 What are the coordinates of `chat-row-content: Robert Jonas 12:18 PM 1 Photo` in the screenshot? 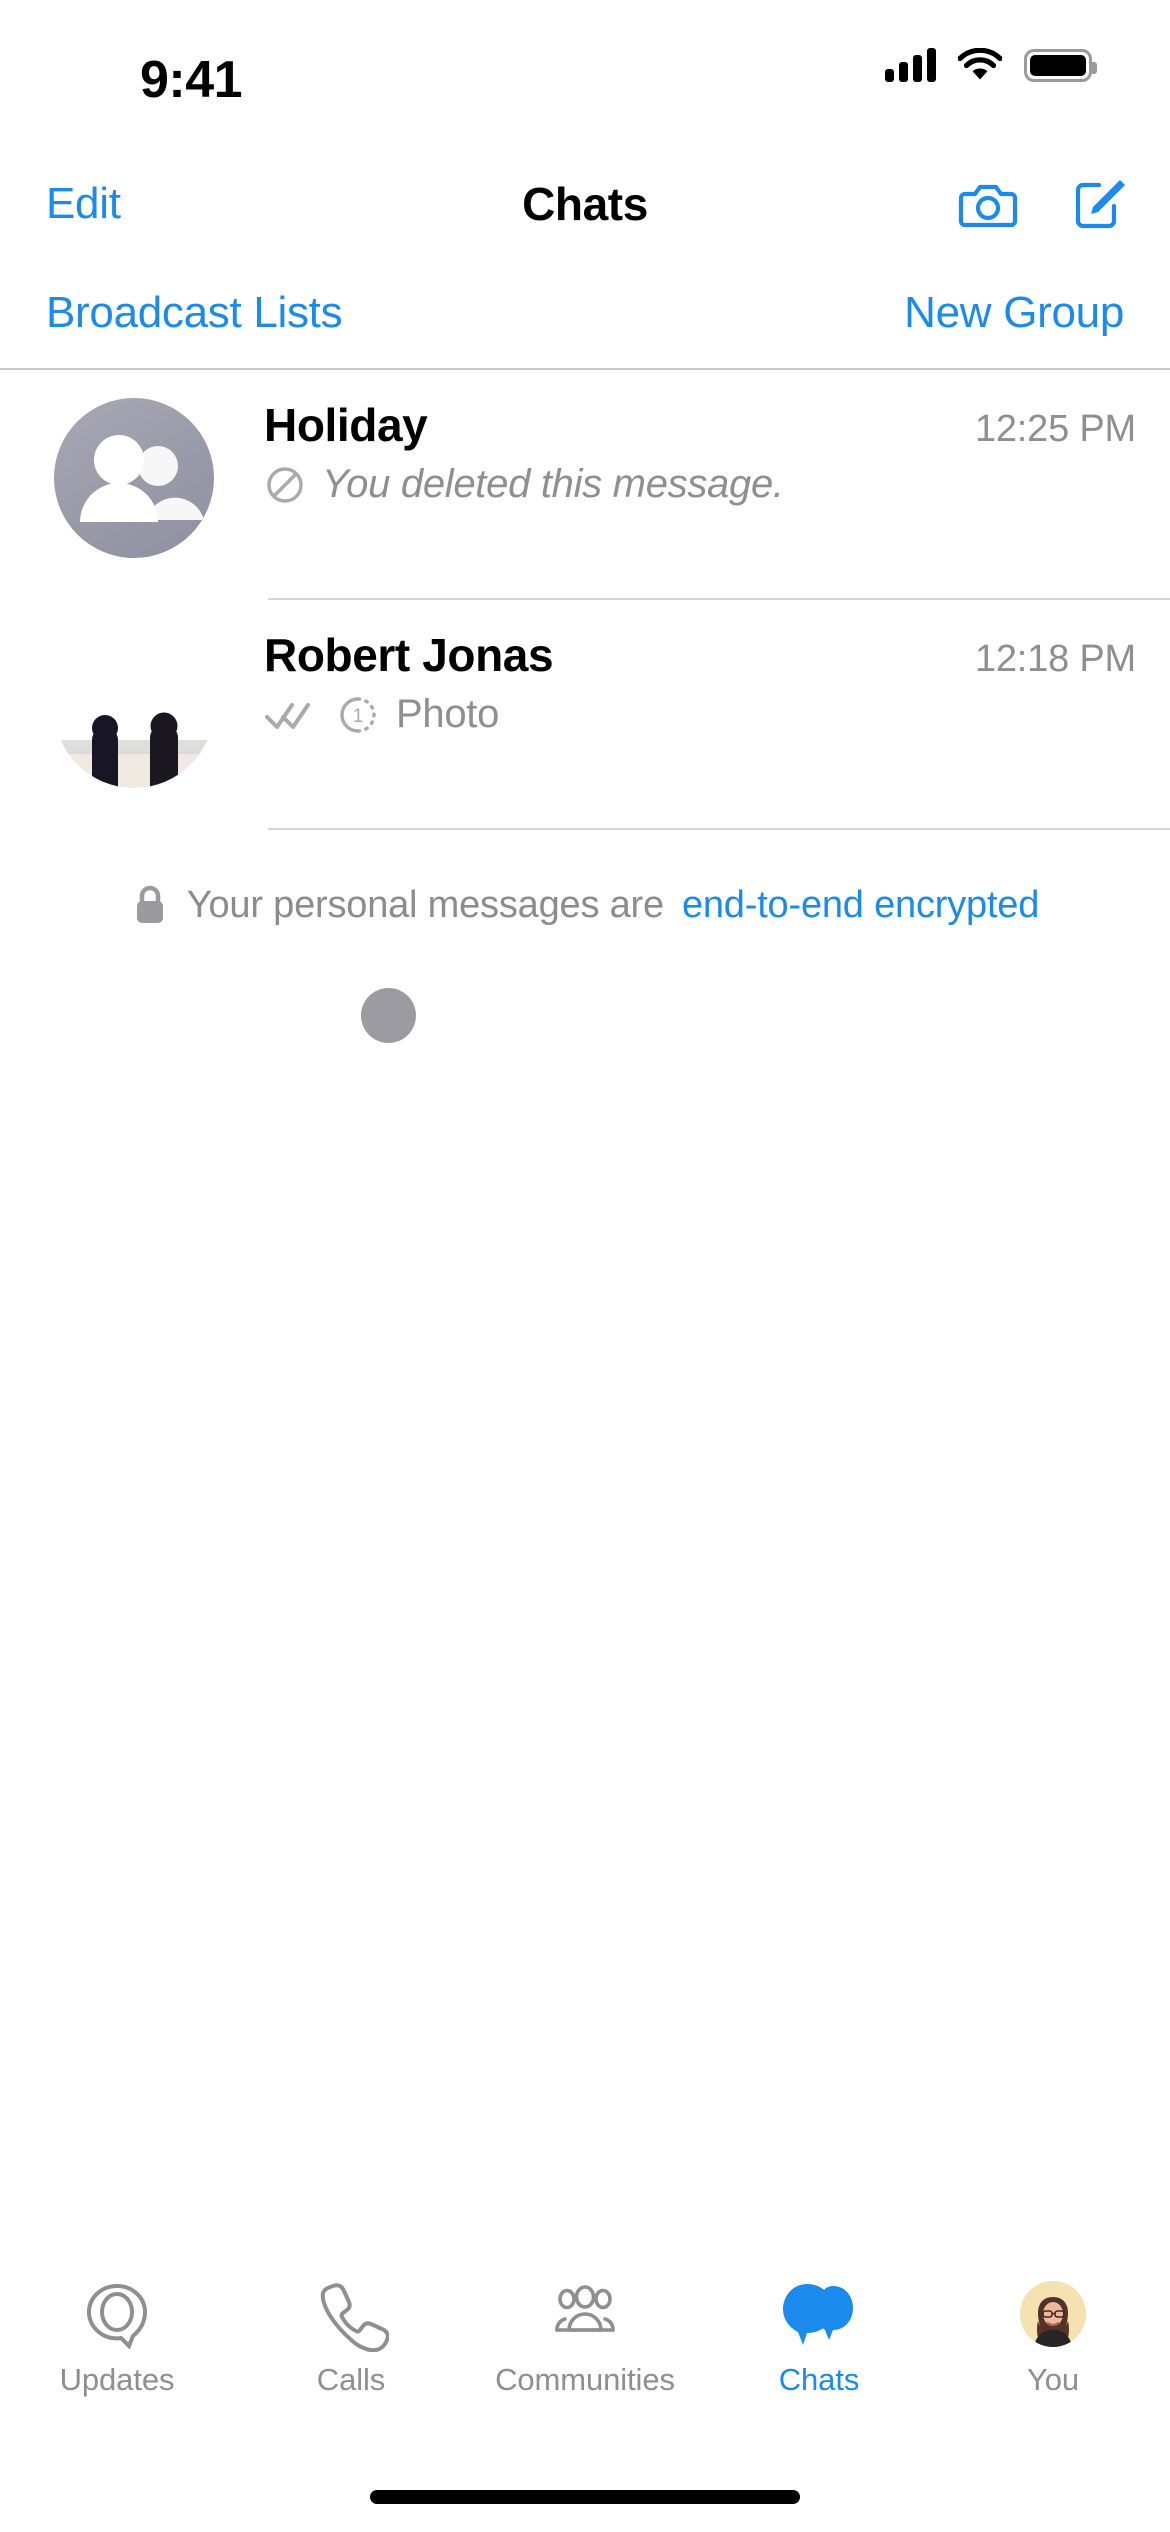 It's located at (675, 682).